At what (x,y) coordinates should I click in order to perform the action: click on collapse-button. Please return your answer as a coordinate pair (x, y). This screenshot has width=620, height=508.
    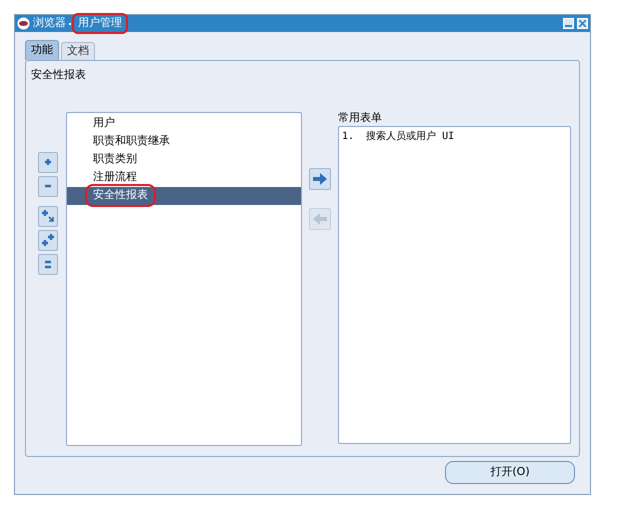
    Looking at the image, I should click on (48, 186).